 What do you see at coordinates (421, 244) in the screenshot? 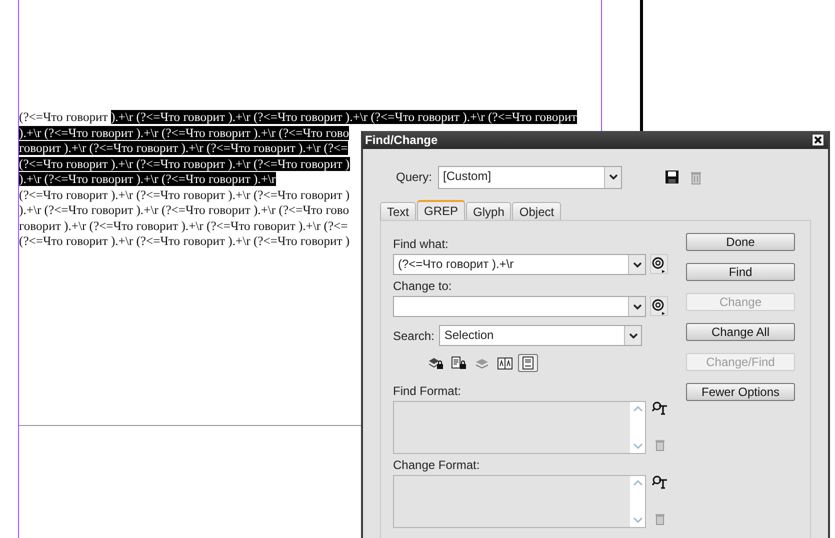
I see `field-label: Find what:` at bounding box center [421, 244].